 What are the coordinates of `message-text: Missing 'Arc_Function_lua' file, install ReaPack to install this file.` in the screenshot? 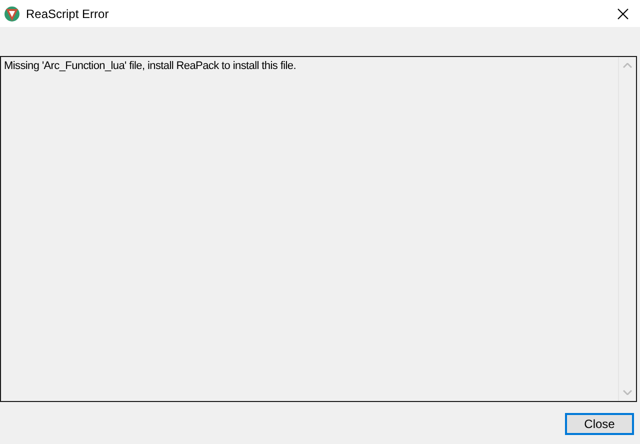 It's located at (150, 66).